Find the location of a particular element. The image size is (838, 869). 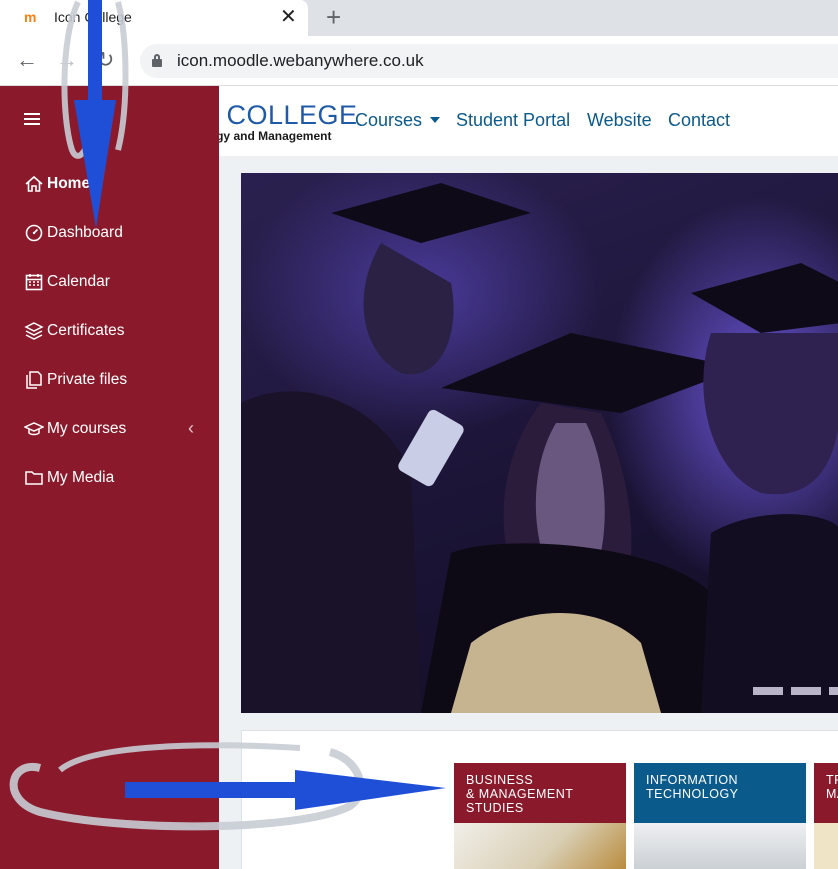

sidebar-item-my-media: My Media is located at coordinates (114, 479).